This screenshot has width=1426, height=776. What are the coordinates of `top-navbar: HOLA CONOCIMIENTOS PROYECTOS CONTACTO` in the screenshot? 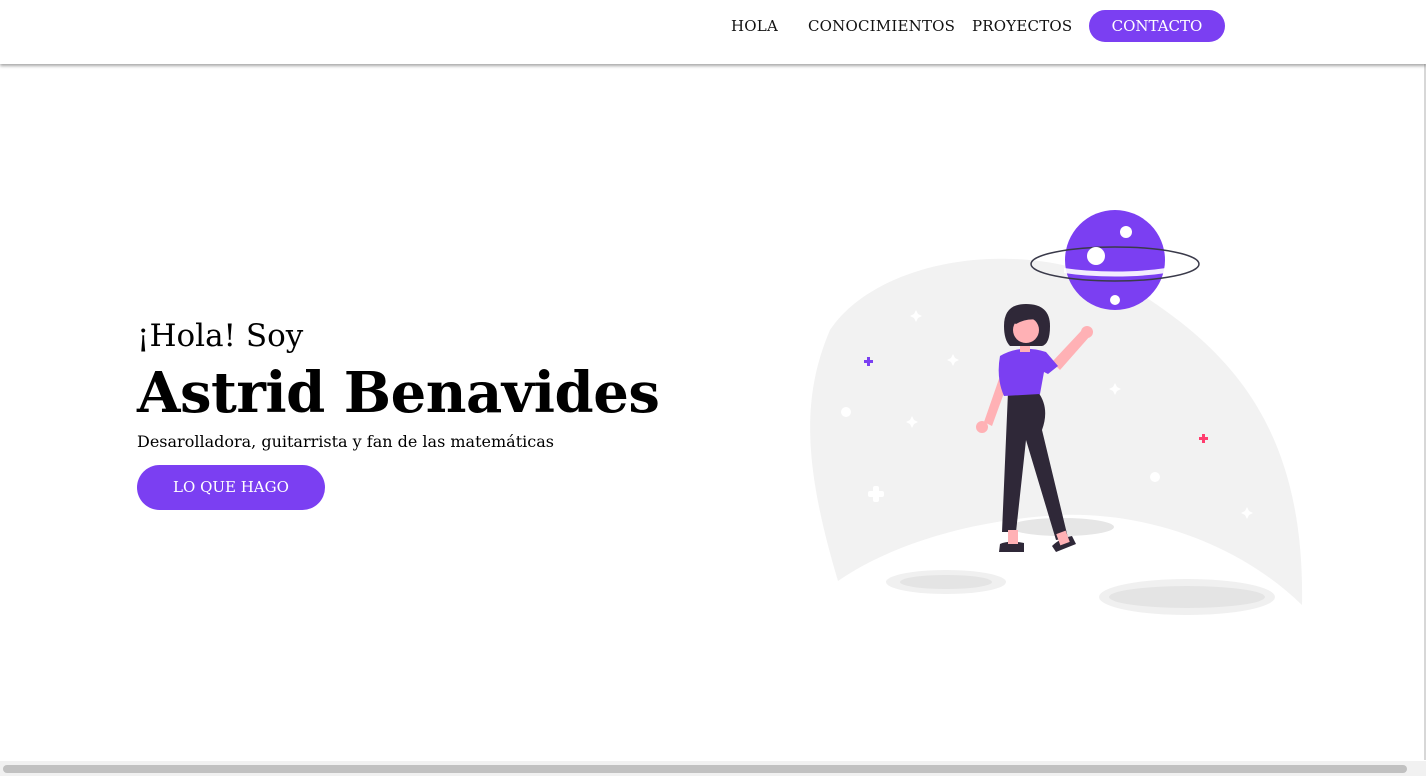 It's located at (713, 32).